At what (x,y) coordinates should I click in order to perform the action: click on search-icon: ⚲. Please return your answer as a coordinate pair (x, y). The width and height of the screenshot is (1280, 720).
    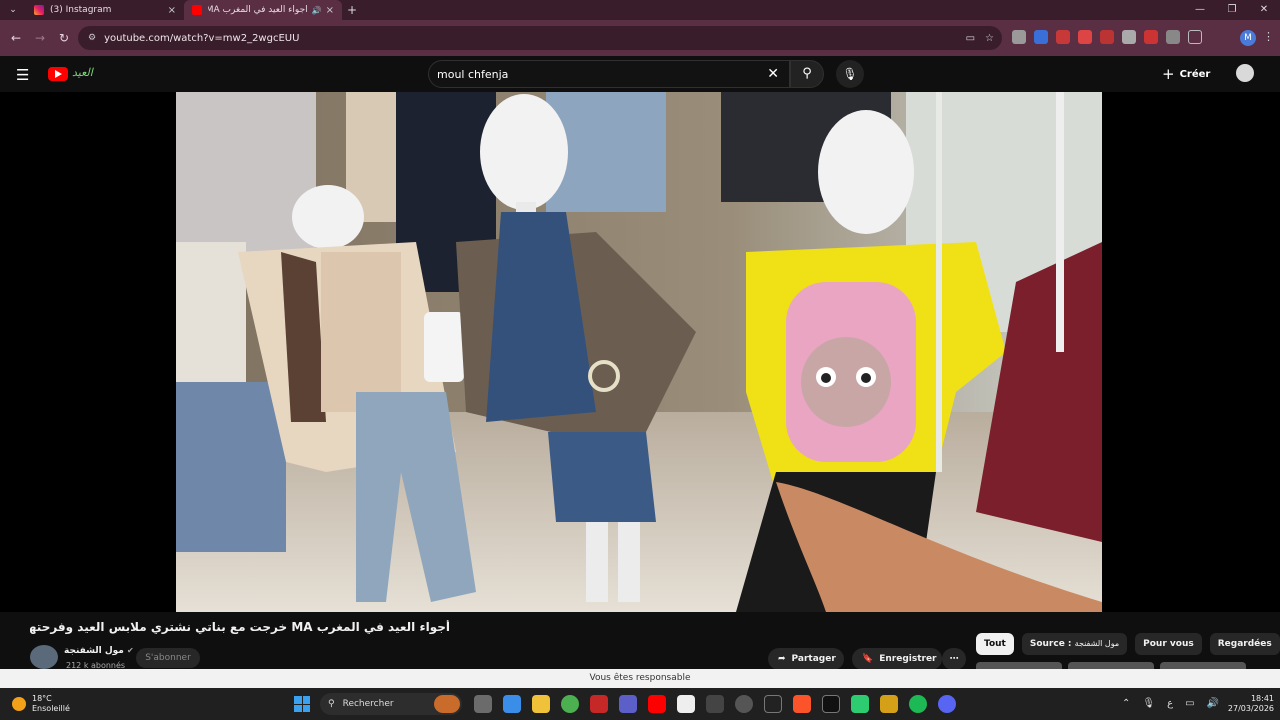
    Looking at the image, I should click on (807, 73).